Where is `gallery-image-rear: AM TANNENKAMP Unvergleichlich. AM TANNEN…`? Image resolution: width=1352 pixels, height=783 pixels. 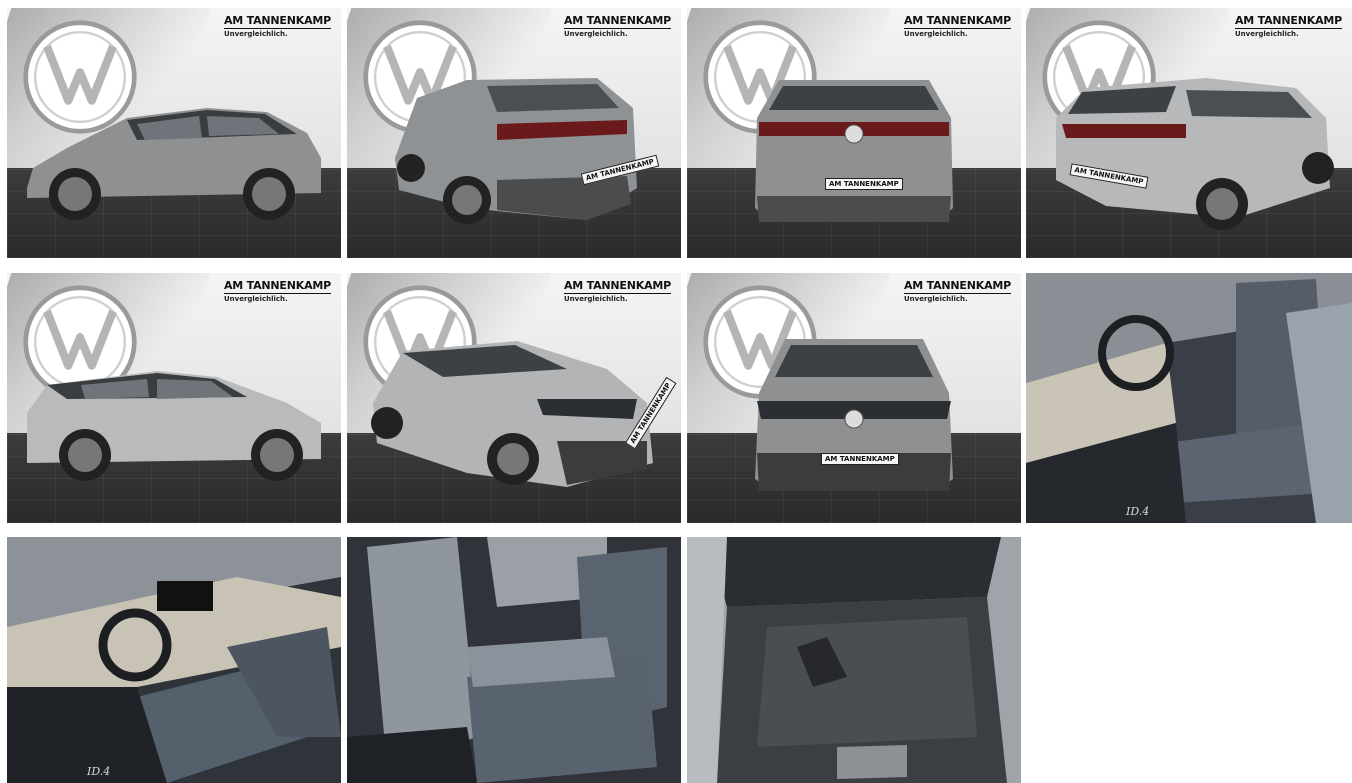 gallery-image-rear: AM TANNENKAMP Unvergleichlich. AM TANNEN… is located at coordinates (854, 133).